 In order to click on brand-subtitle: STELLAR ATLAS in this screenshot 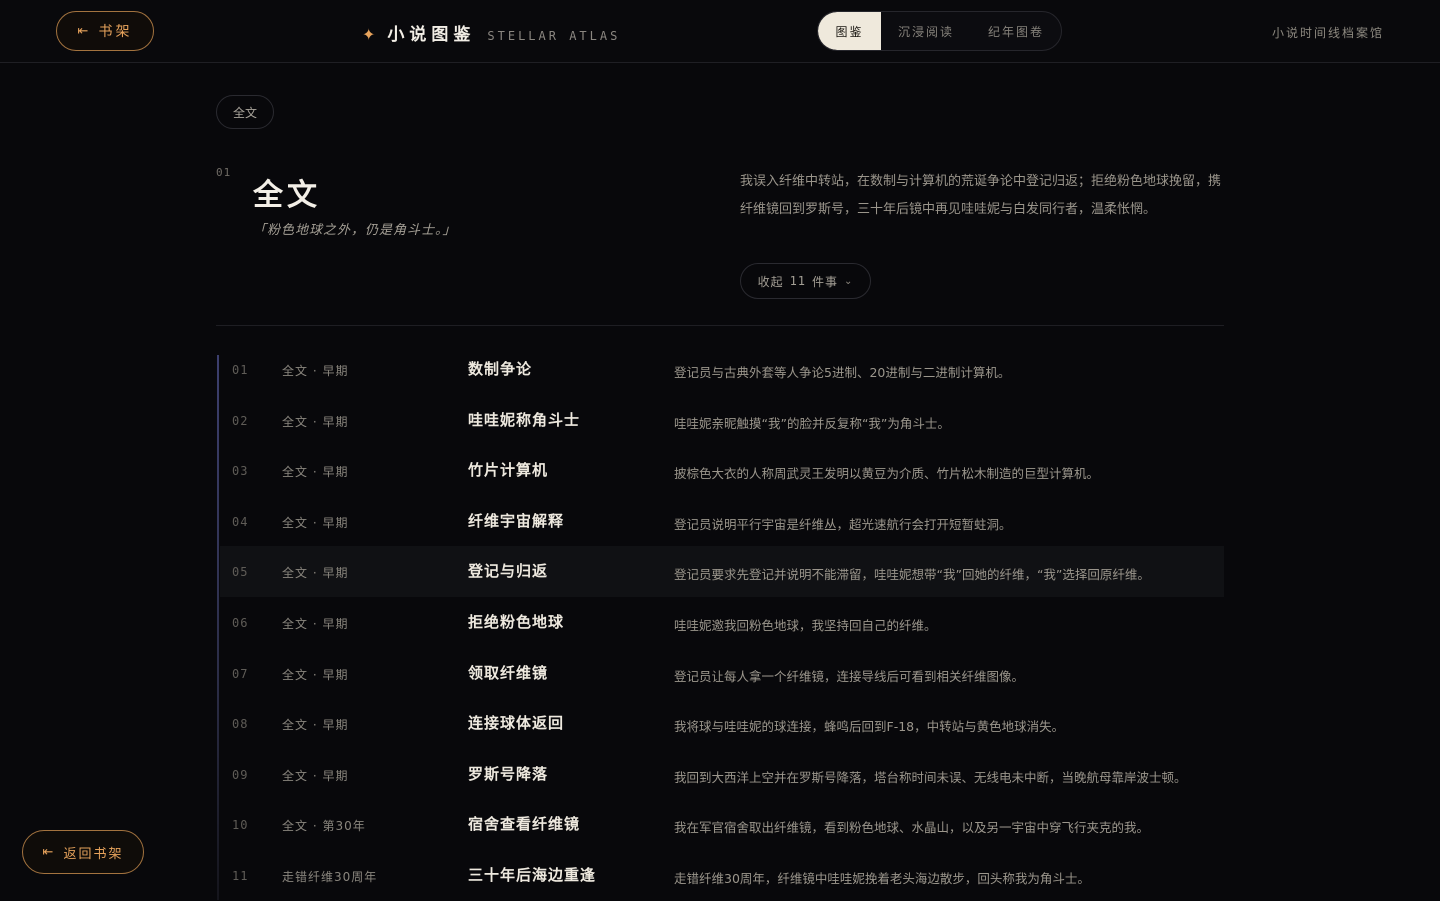, I will do `click(554, 36)`.